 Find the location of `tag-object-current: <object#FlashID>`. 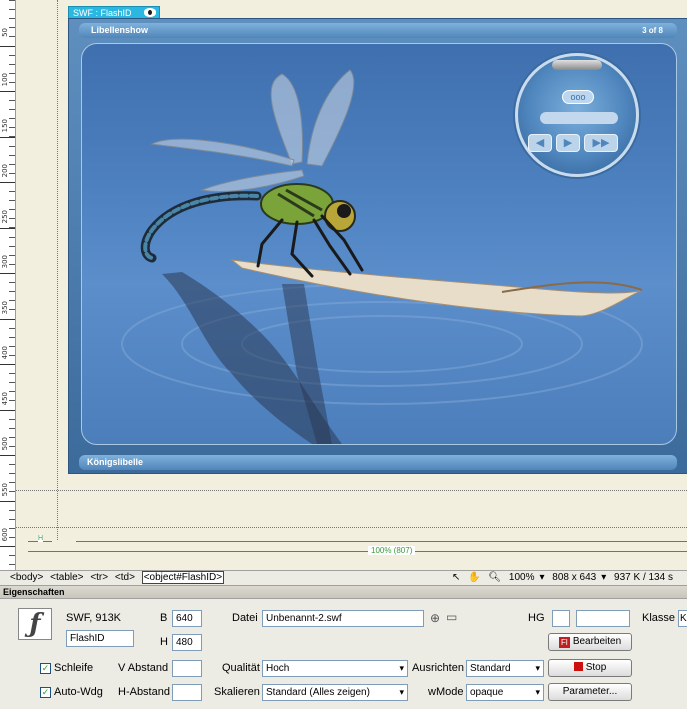

tag-object-current: <object#FlashID> is located at coordinates (183, 577).